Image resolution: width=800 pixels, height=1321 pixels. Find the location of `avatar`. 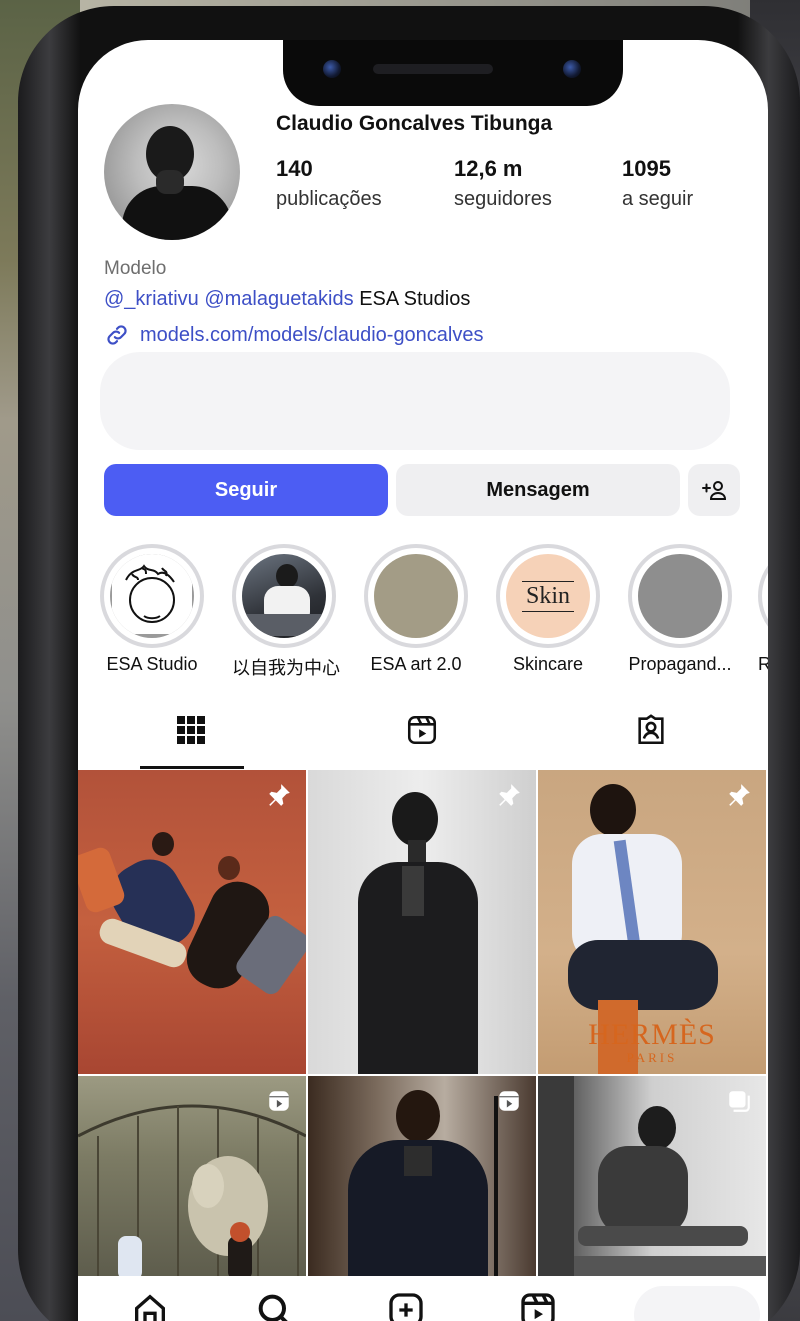

avatar is located at coordinates (172, 172).